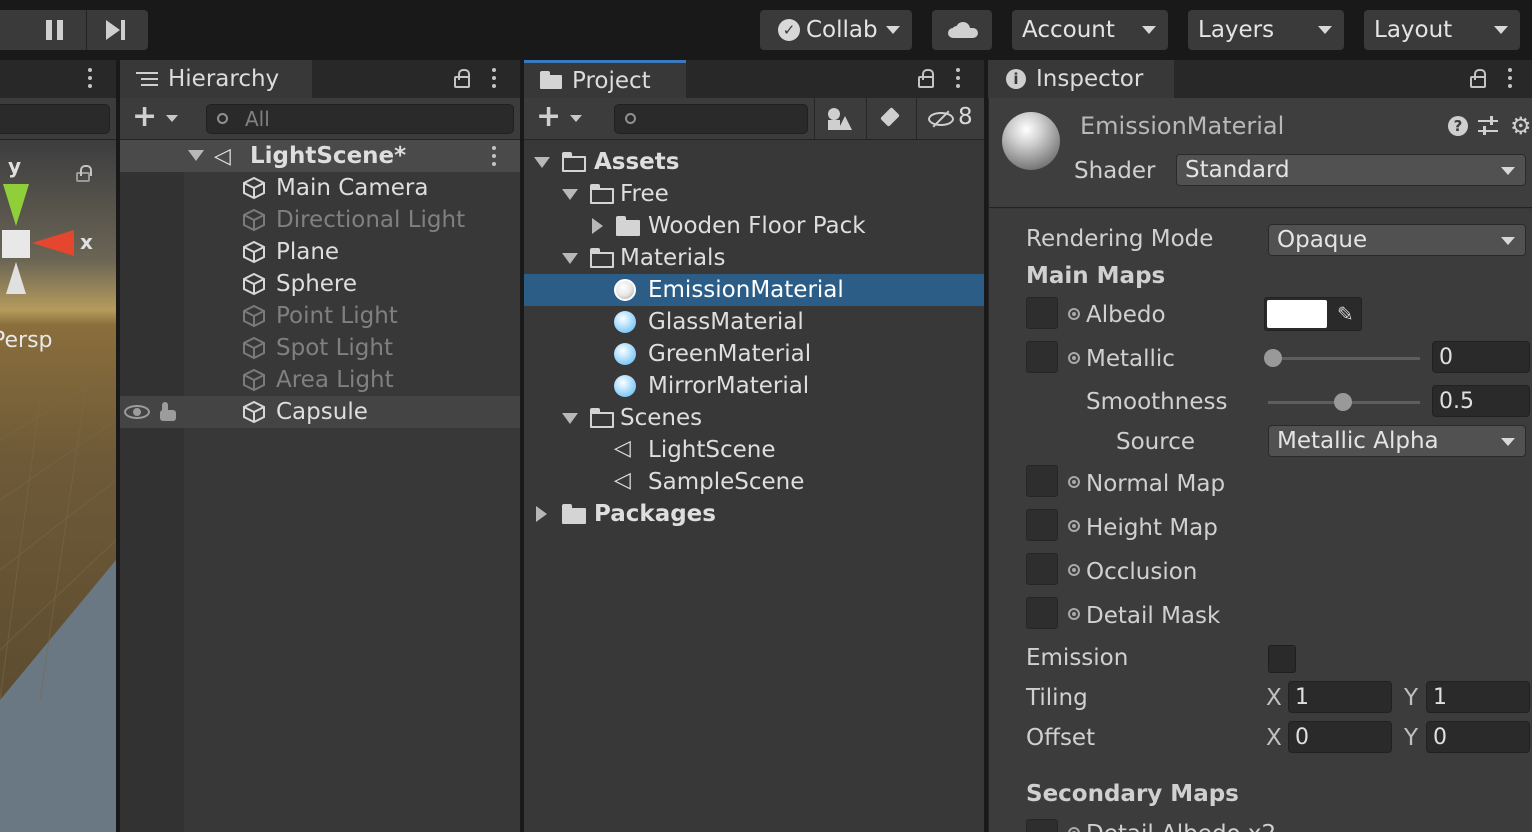  Describe the element at coordinates (965, 117) in the screenshot. I see `hidden-packages-count: 8` at that location.